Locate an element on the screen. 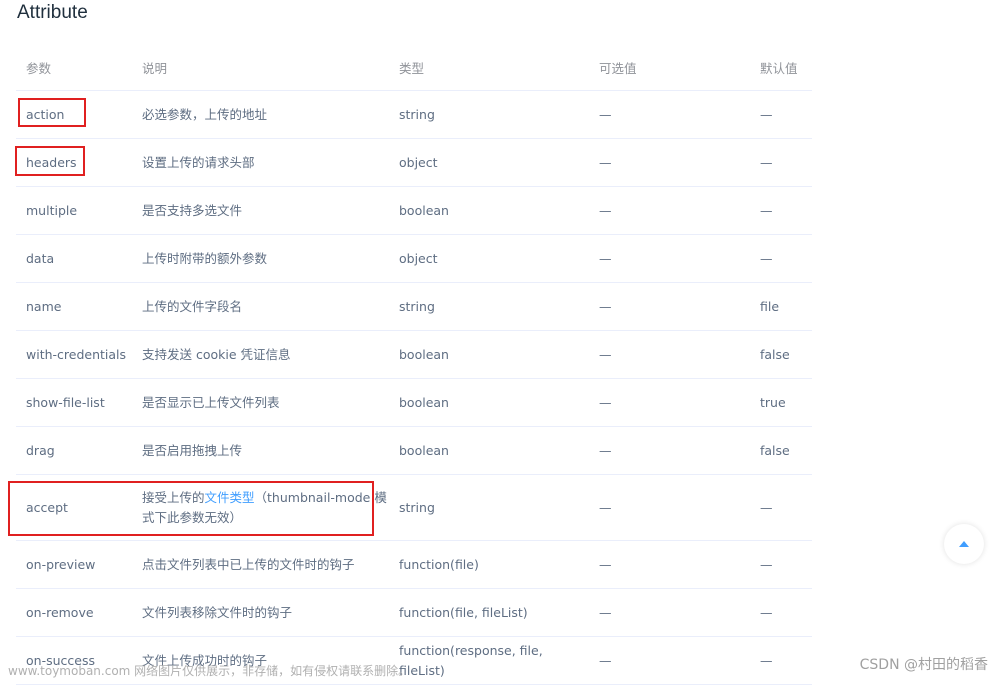  header-type: 类型 is located at coordinates (489, 67).